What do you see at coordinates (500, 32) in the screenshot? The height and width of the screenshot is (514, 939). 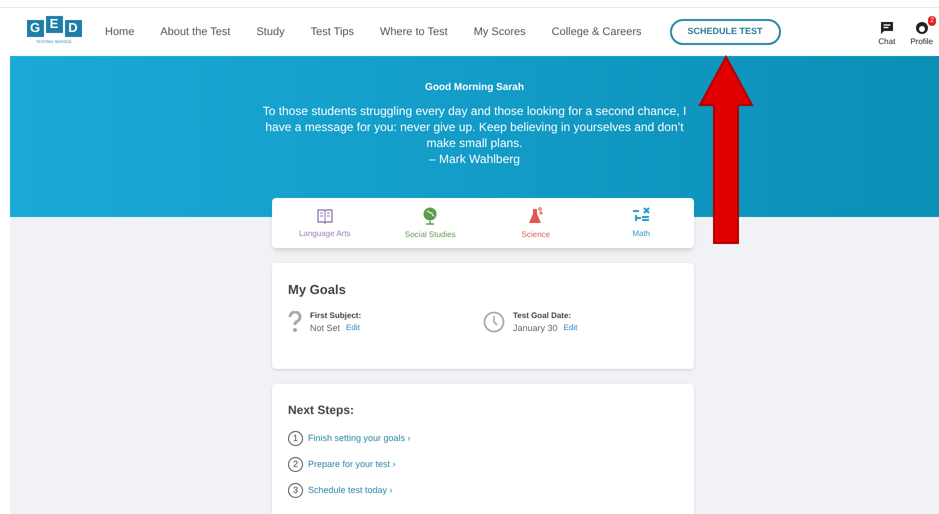 I see `nav-link: My Scores` at bounding box center [500, 32].